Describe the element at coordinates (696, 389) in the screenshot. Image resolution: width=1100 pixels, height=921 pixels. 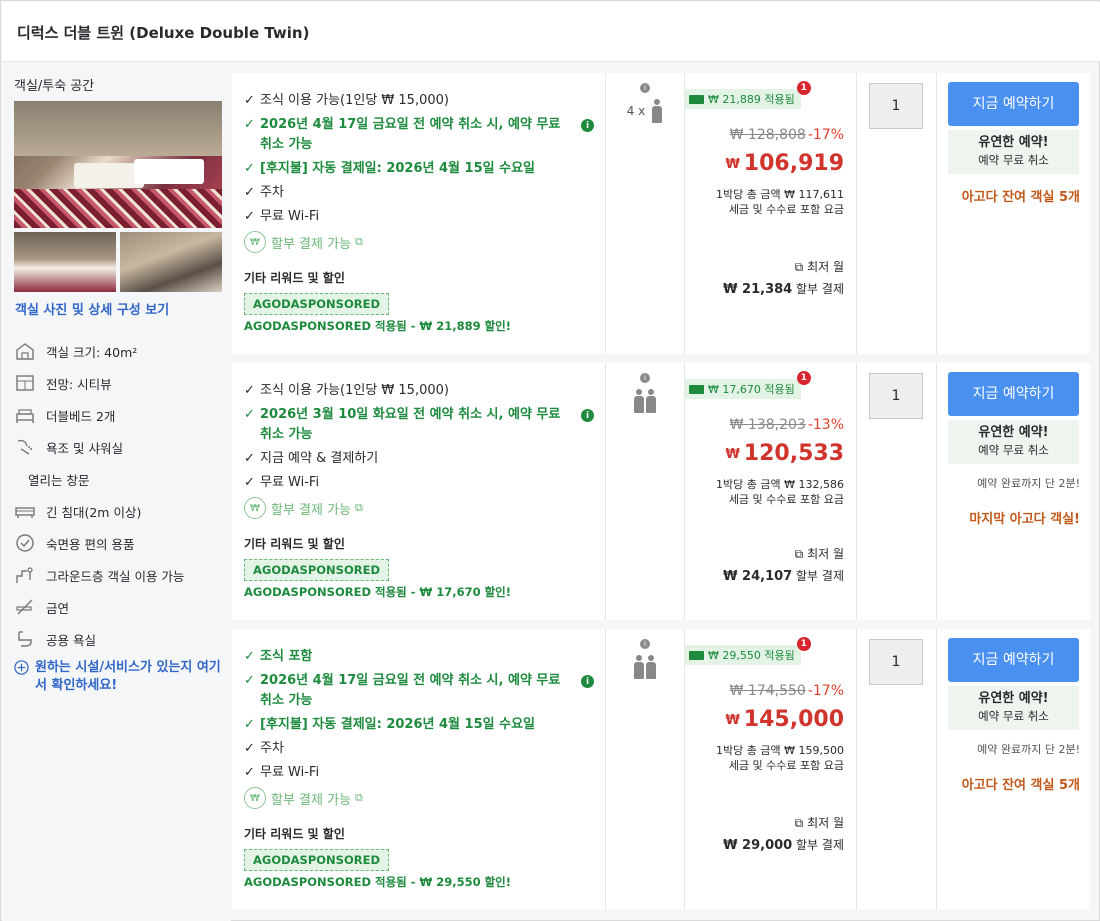
I see `ticket-icon` at that location.